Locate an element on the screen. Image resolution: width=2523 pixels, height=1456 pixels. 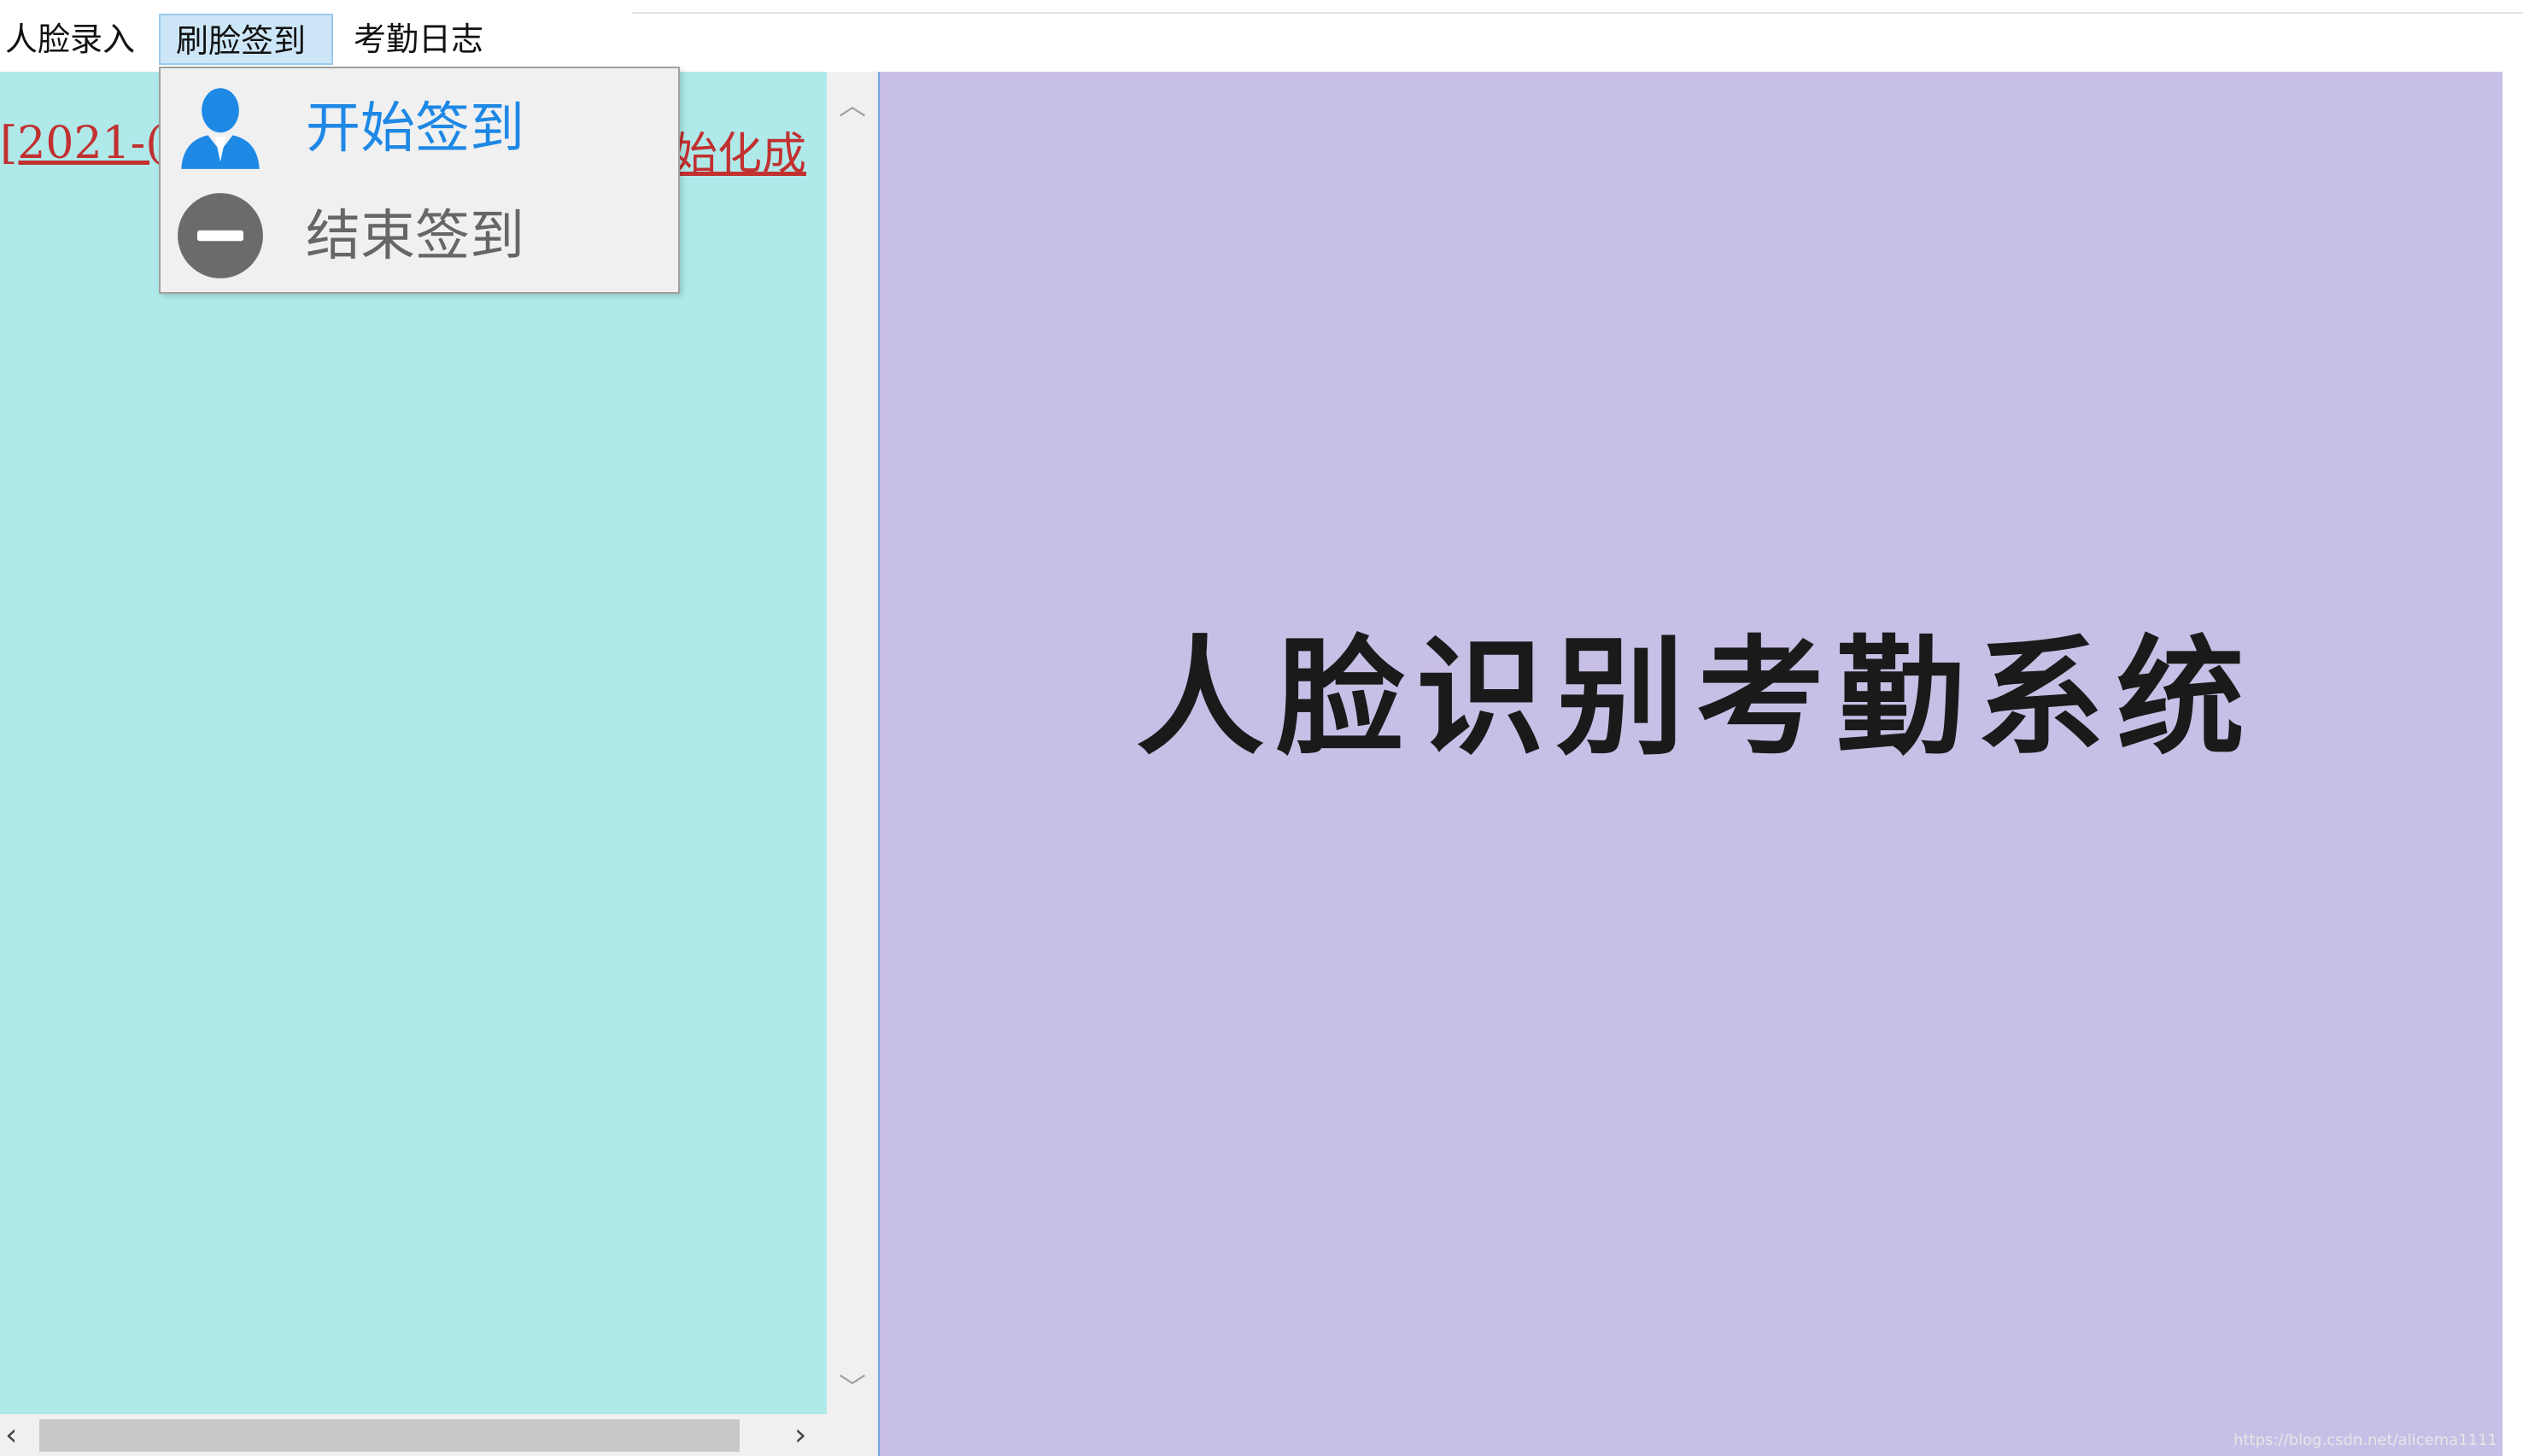
scroll-up-icon: ︿ is located at coordinates (852, 103).